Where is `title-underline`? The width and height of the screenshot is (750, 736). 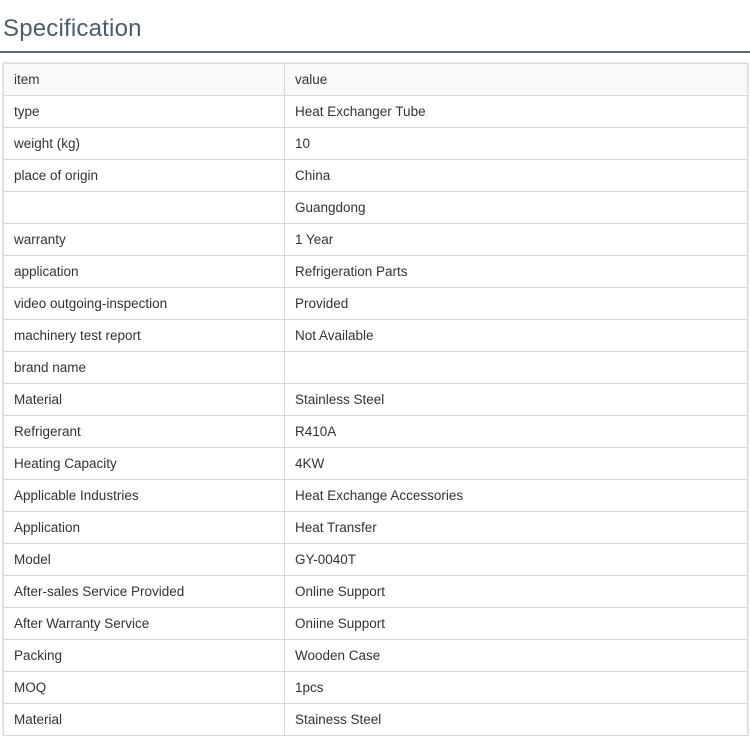 title-underline is located at coordinates (375, 52).